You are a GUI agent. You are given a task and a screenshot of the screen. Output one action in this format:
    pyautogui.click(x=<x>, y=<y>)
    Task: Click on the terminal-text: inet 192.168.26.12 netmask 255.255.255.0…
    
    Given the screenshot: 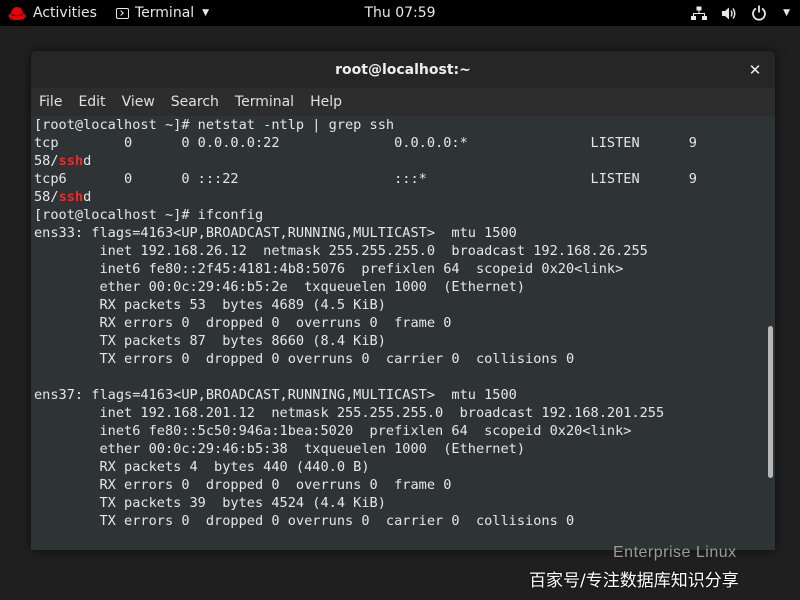 What is the action you would take?
    pyautogui.click(x=341, y=251)
    